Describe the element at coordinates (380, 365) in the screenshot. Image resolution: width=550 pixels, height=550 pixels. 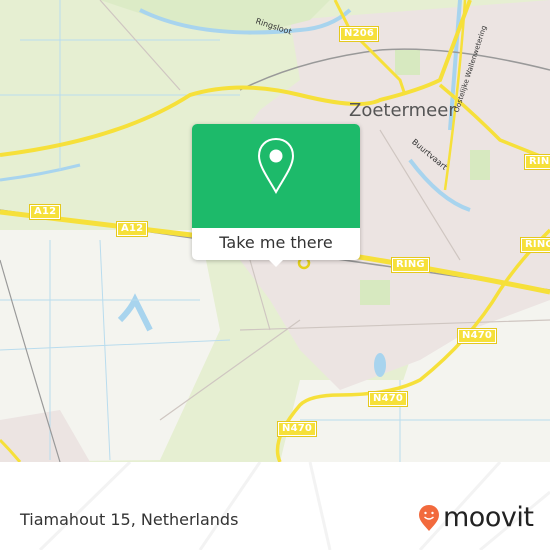
I see `pond` at that location.